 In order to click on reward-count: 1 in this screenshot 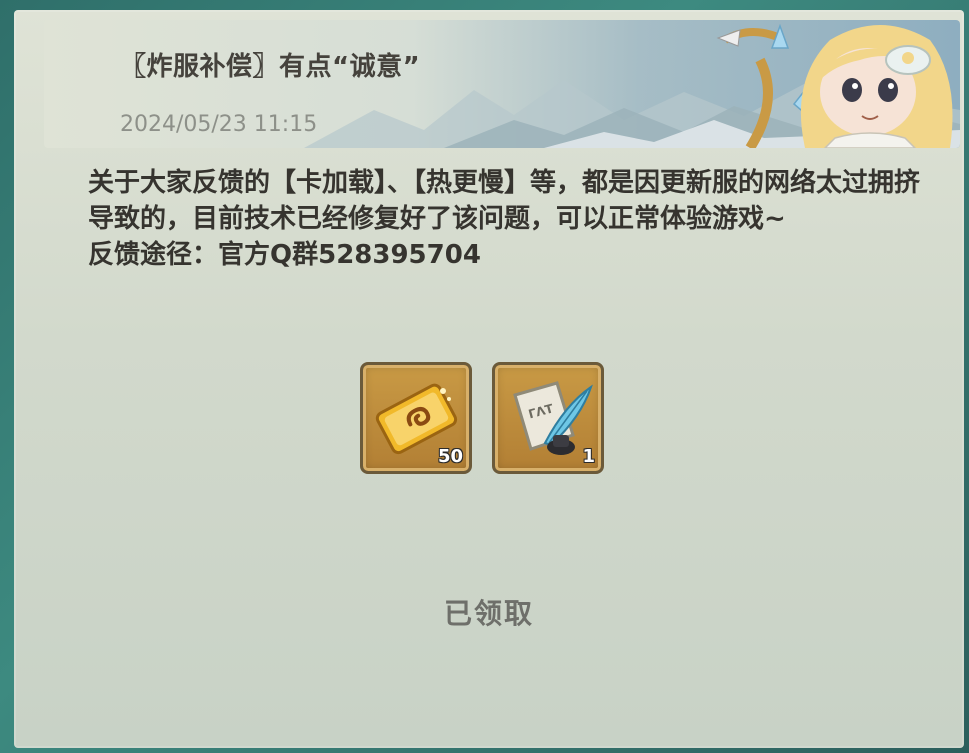, I will do `click(588, 456)`.